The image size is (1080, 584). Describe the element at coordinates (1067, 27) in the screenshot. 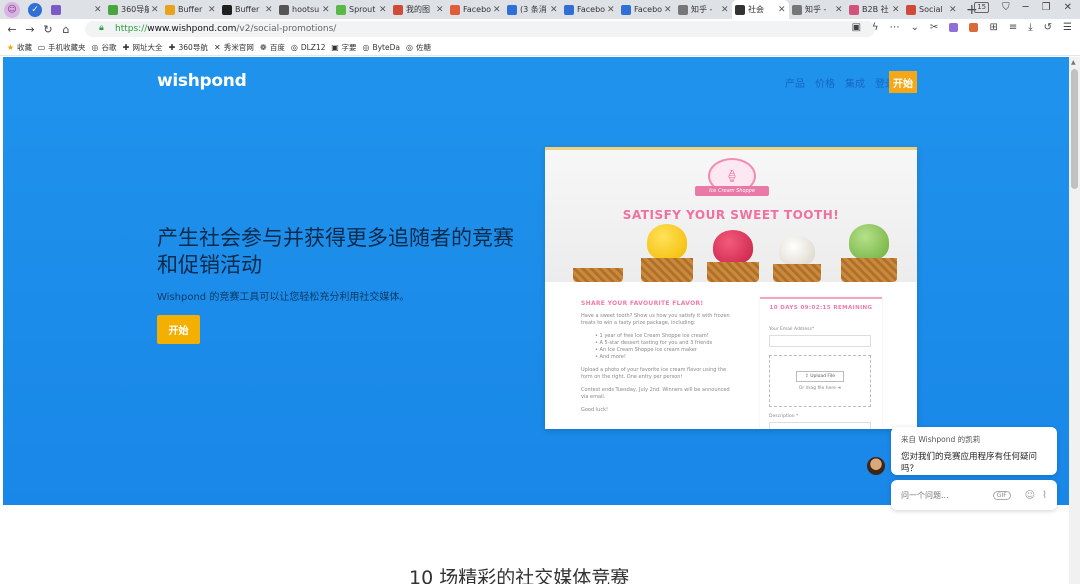

I see `hamburger-icon: ☰` at that location.